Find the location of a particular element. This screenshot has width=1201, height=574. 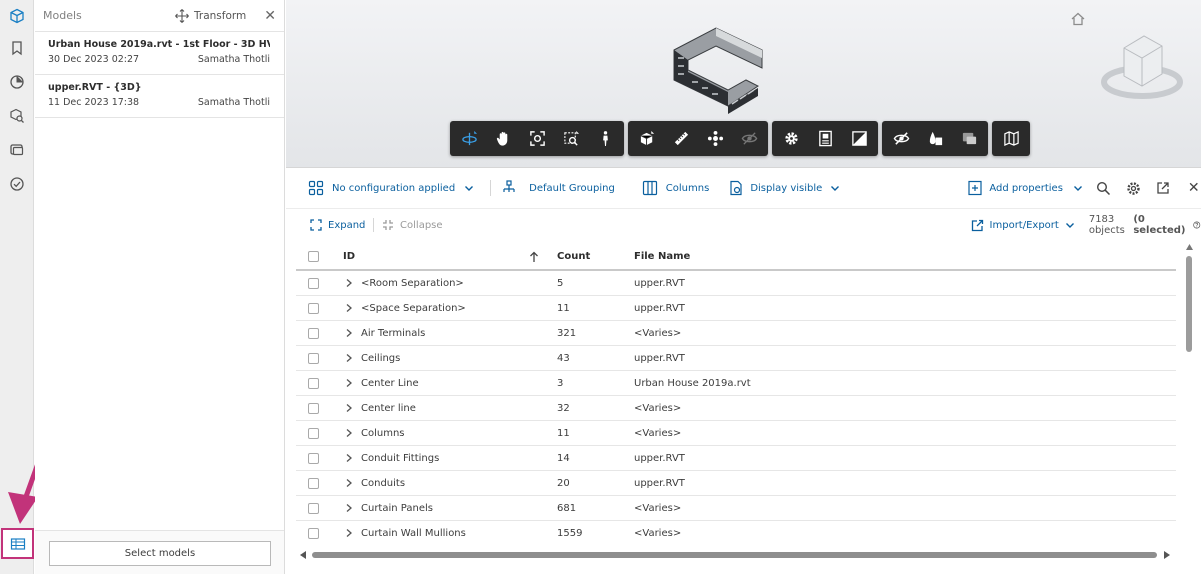

search-3d-icon is located at coordinates (17, 116).